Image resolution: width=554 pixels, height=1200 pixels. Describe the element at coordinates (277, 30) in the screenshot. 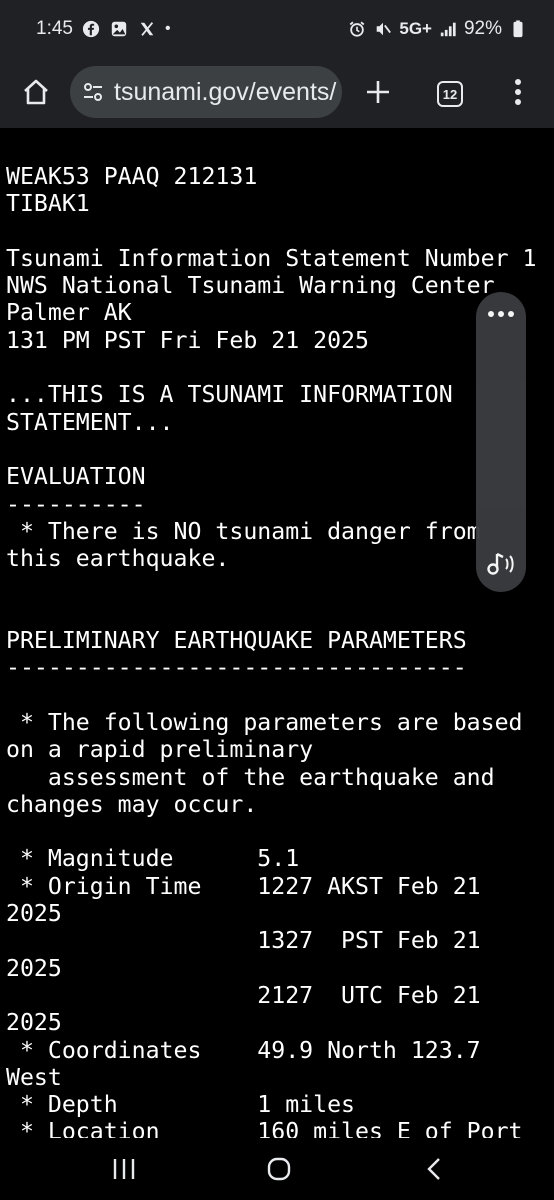

I see `status-bar: 1:45 • 5G+ 92%` at that location.